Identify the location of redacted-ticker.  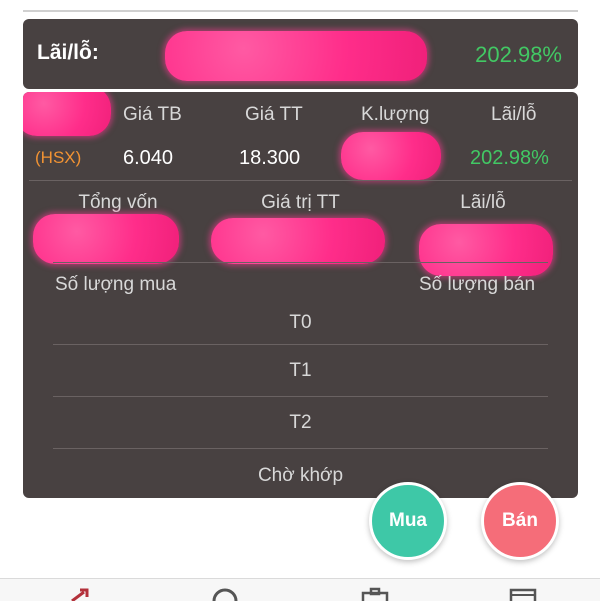
(67, 114).